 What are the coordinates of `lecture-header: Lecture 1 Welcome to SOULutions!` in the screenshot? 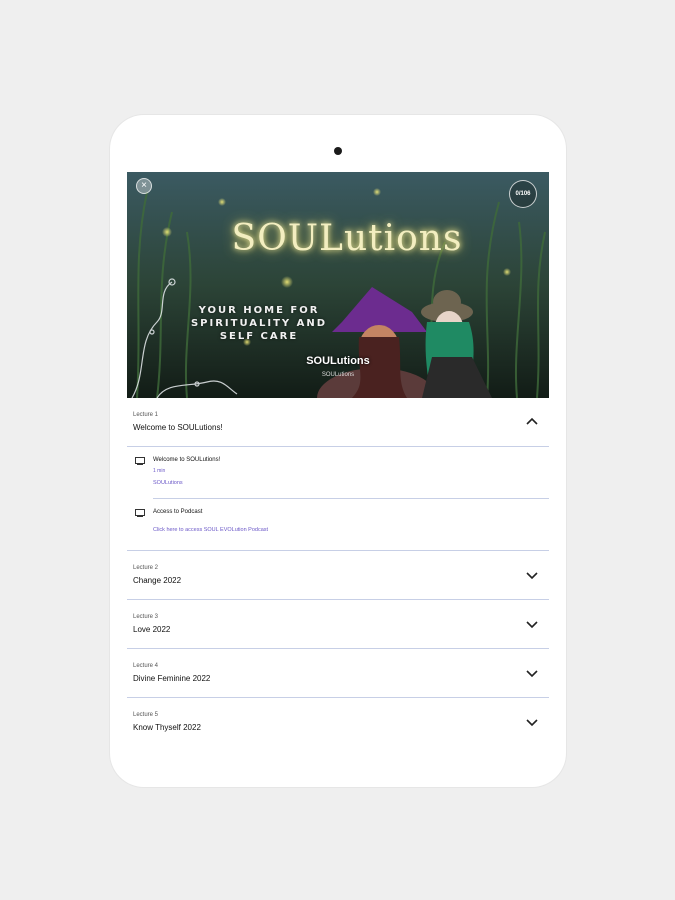 It's located at (338, 422).